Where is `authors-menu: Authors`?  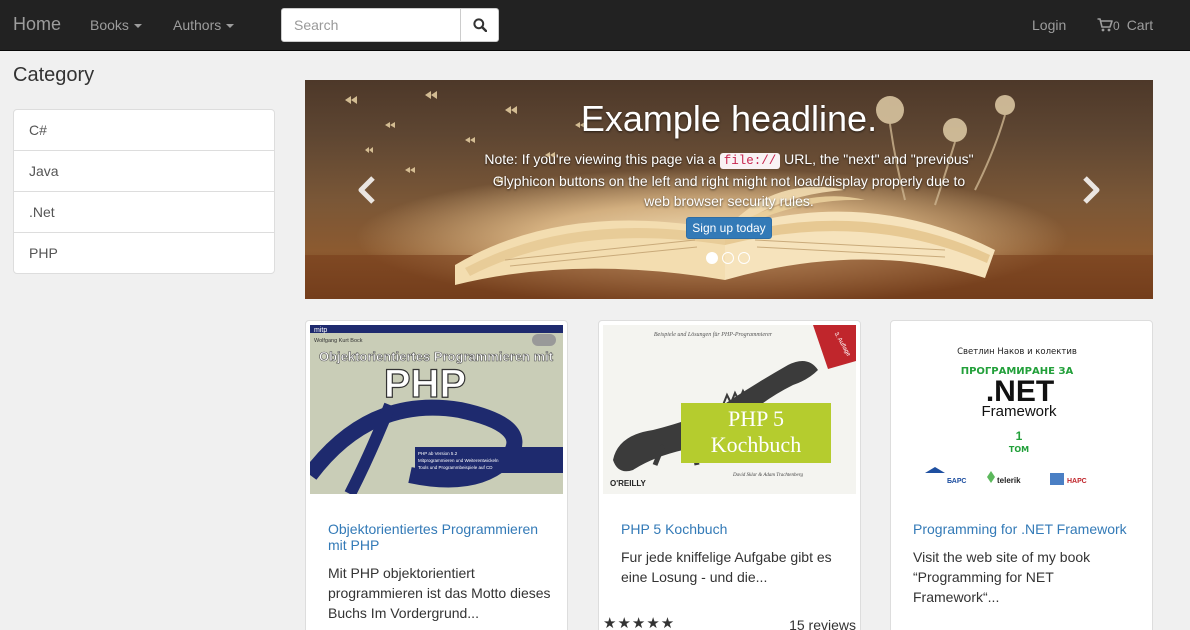
authors-menu: Authors is located at coordinates (204, 25).